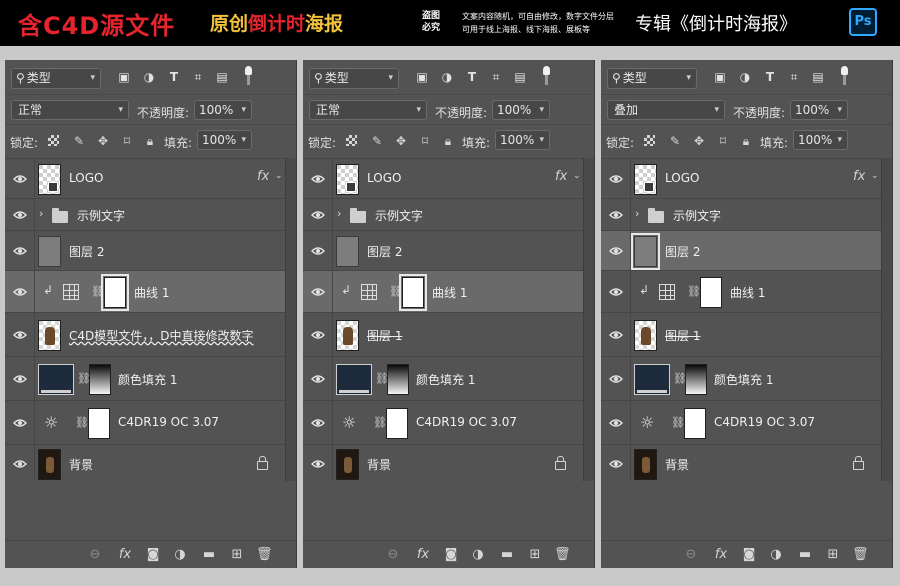  What do you see at coordinates (741, 250) in the screenshot?
I see `layer-row: 图层 2` at bounding box center [741, 250].